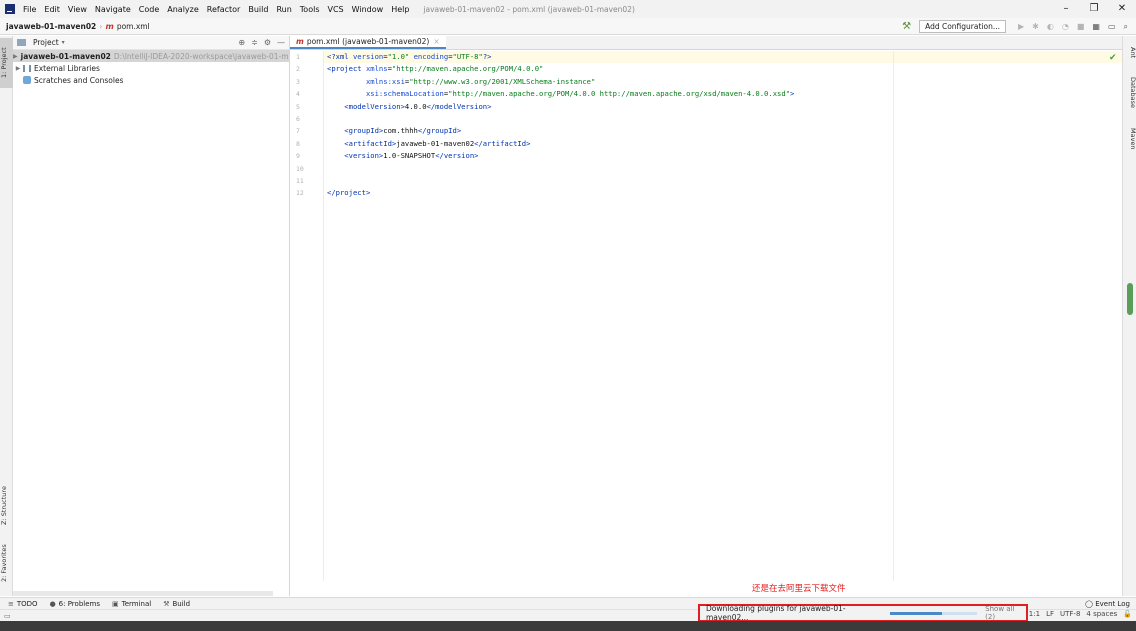  Describe the element at coordinates (1081, 26) in the screenshot. I see `stop-icon: ■` at that location.